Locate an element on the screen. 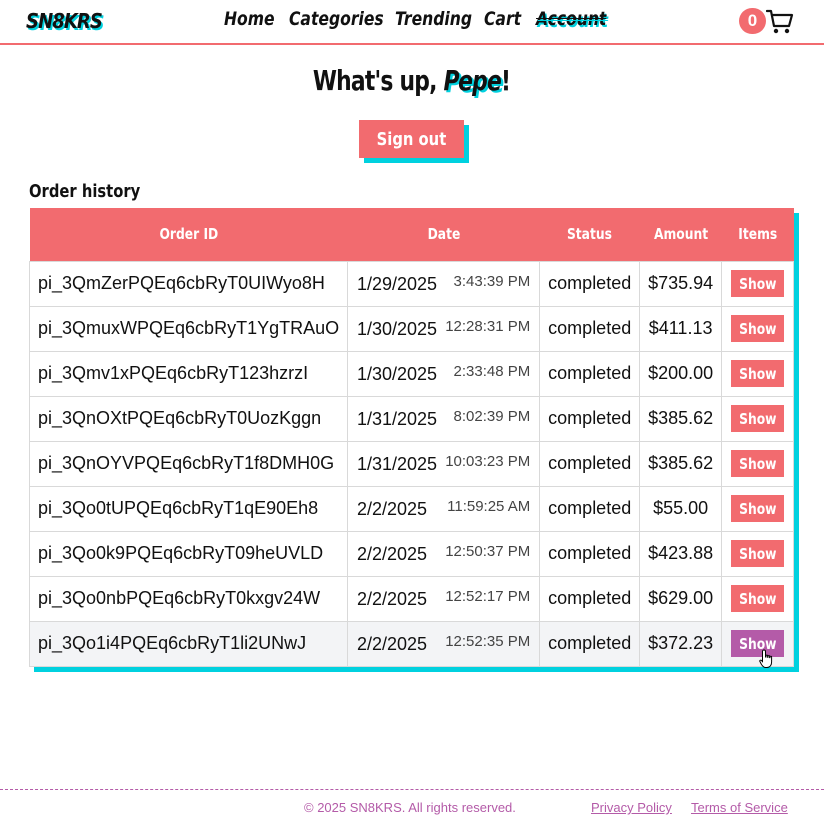 This screenshot has width=824, height=824. column-header-items: Items is located at coordinates (757, 234).